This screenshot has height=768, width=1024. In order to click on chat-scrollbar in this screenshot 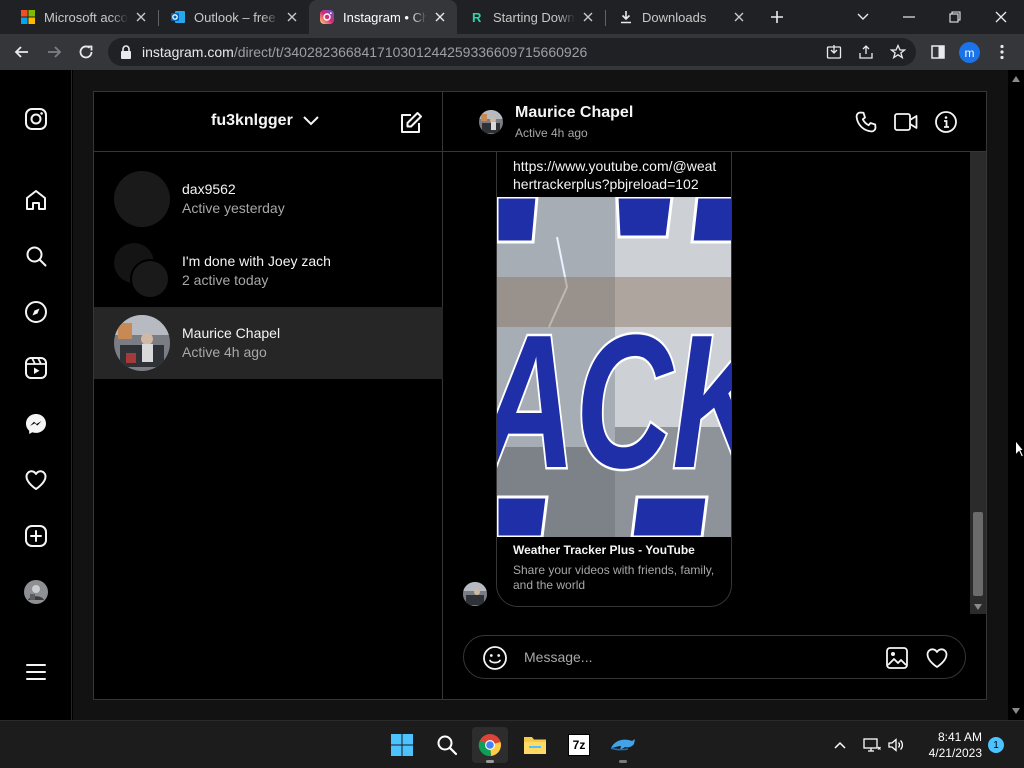, I will do `click(978, 383)`.